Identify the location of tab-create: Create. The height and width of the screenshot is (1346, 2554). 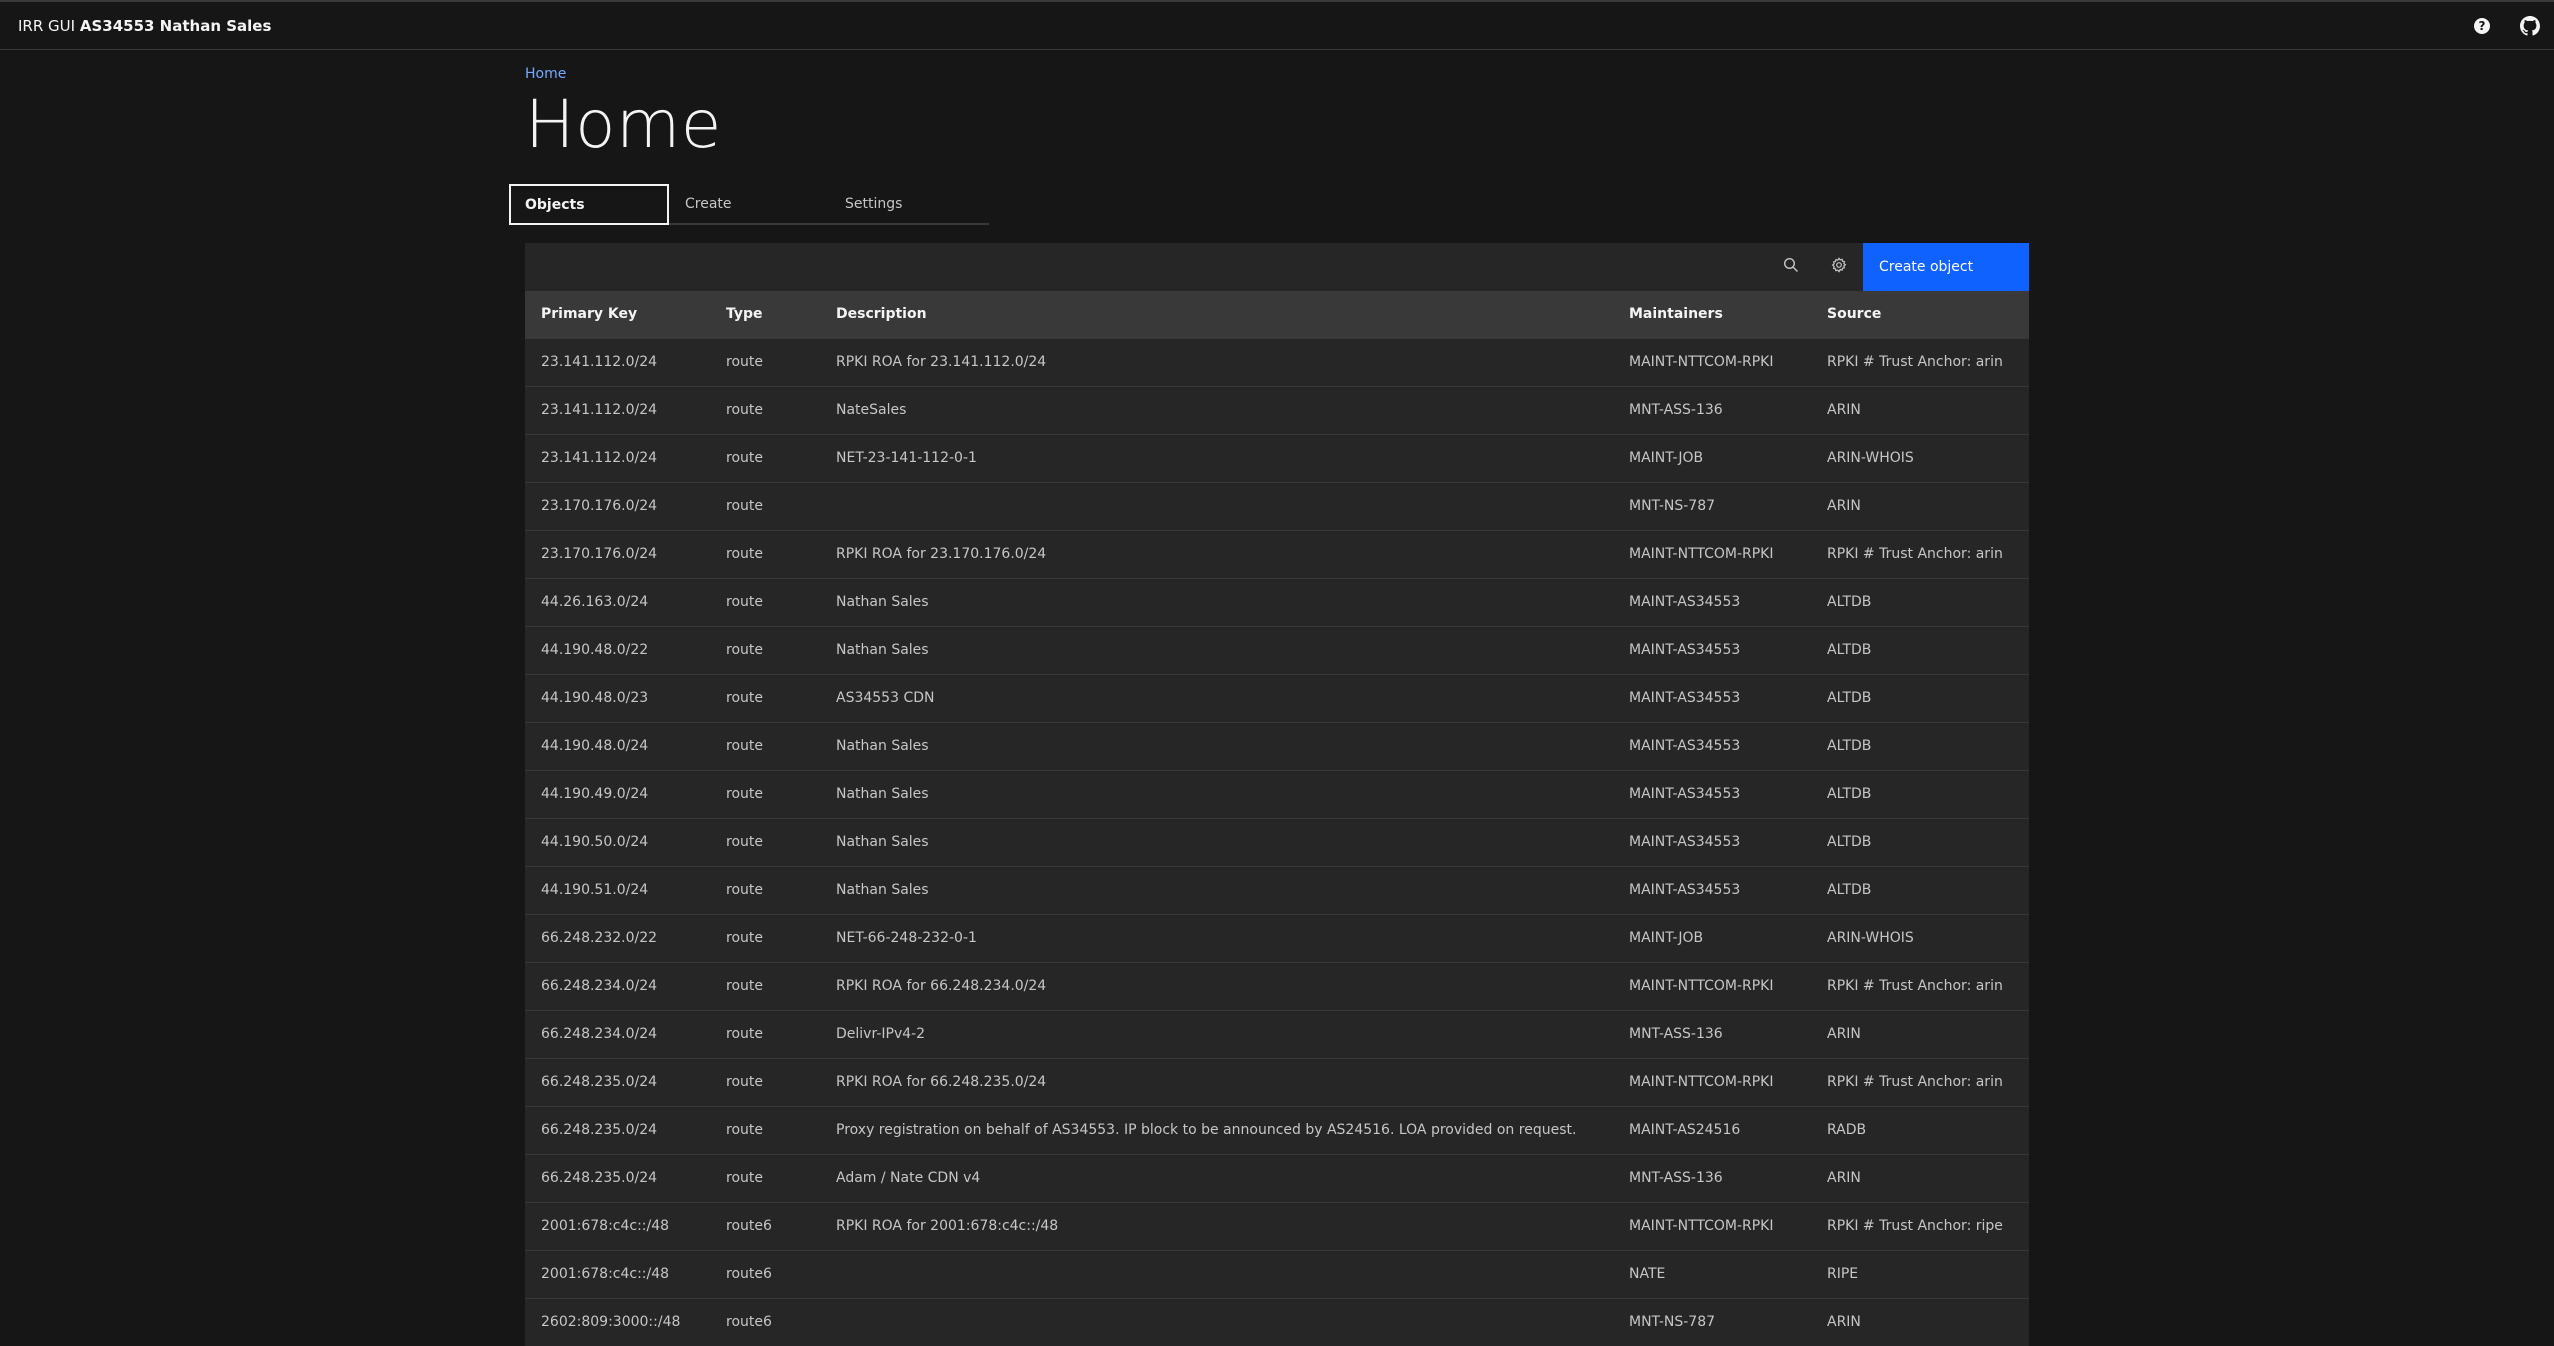
(749, 204).